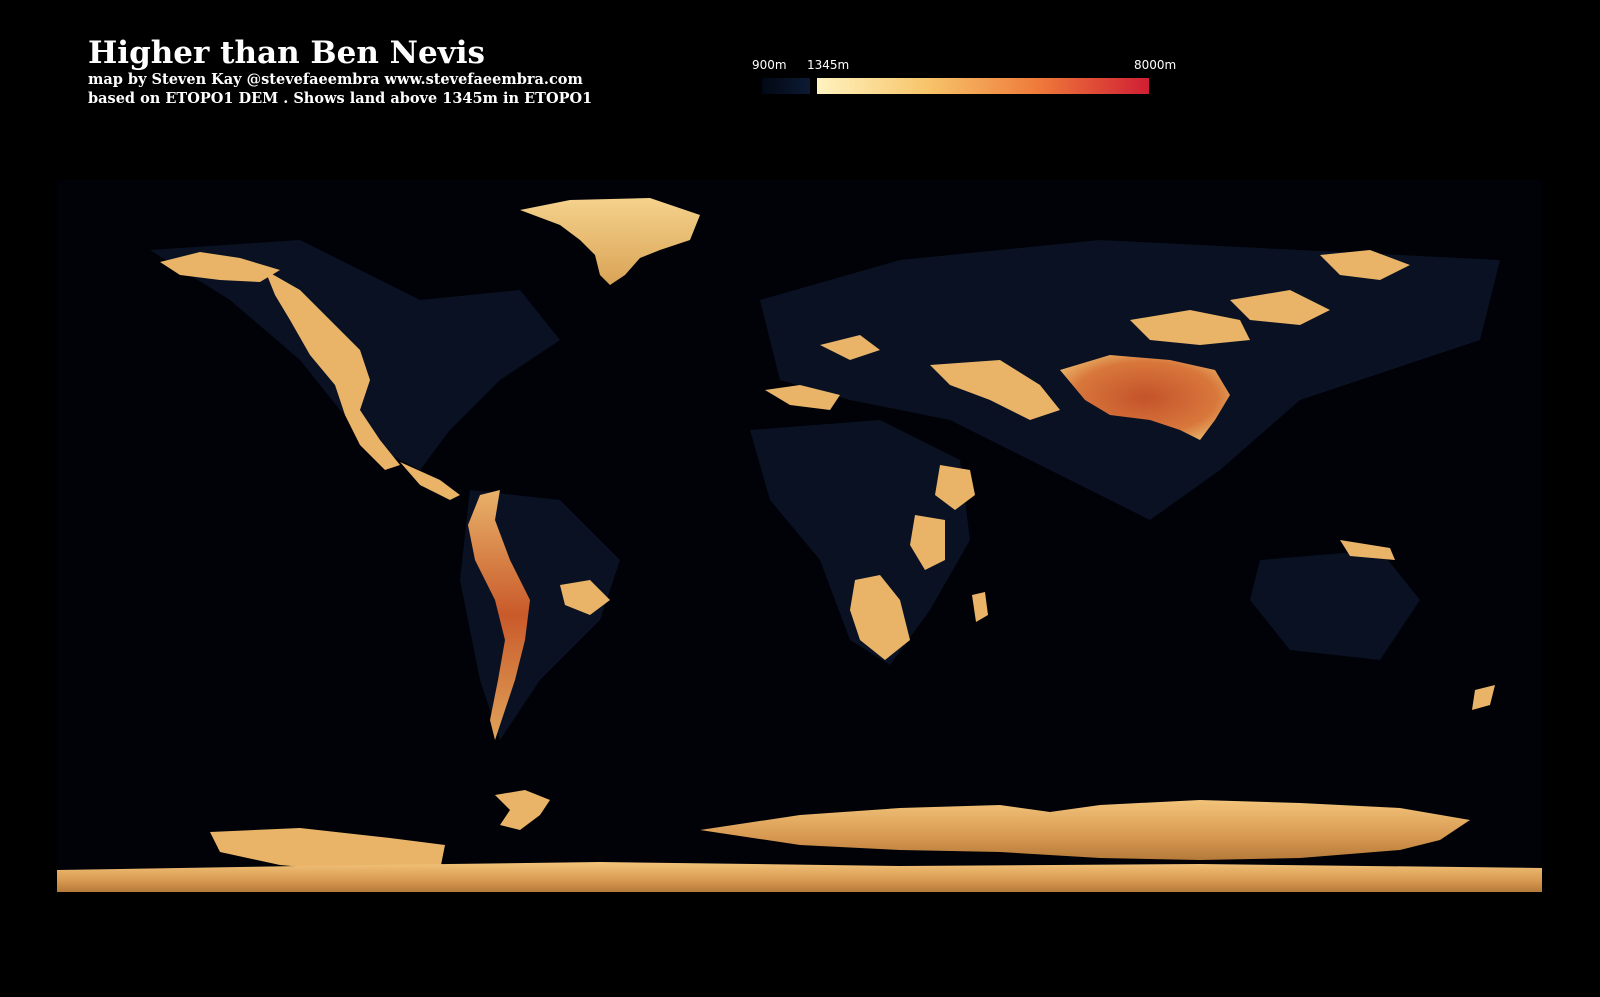  I want to click on antarctic-base-strip, so click(799, 877).